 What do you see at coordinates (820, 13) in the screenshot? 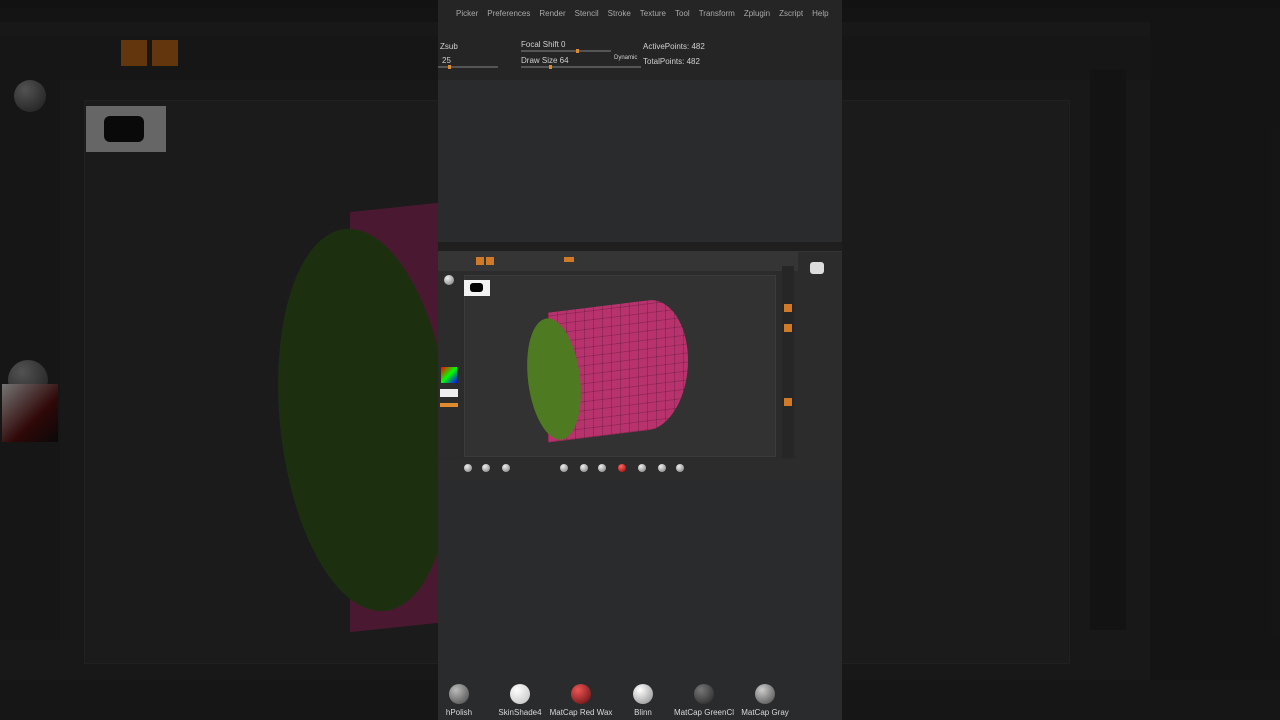
I see `menu-help: Help` at bounding box center [820, 13].